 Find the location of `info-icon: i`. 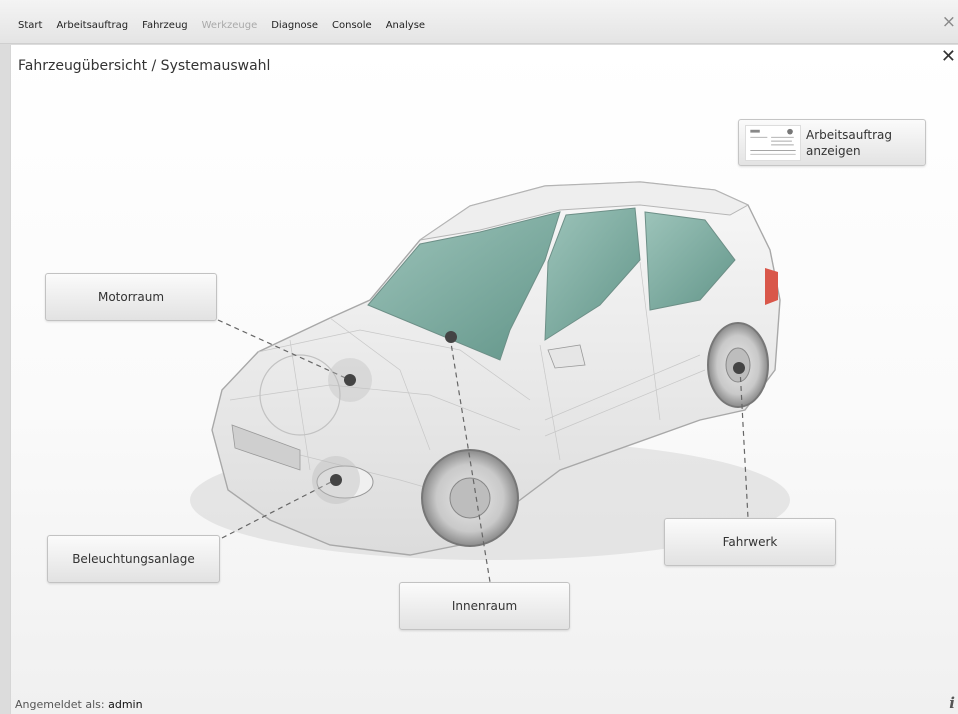

info-icon: i is located at coordinates (952, 703).